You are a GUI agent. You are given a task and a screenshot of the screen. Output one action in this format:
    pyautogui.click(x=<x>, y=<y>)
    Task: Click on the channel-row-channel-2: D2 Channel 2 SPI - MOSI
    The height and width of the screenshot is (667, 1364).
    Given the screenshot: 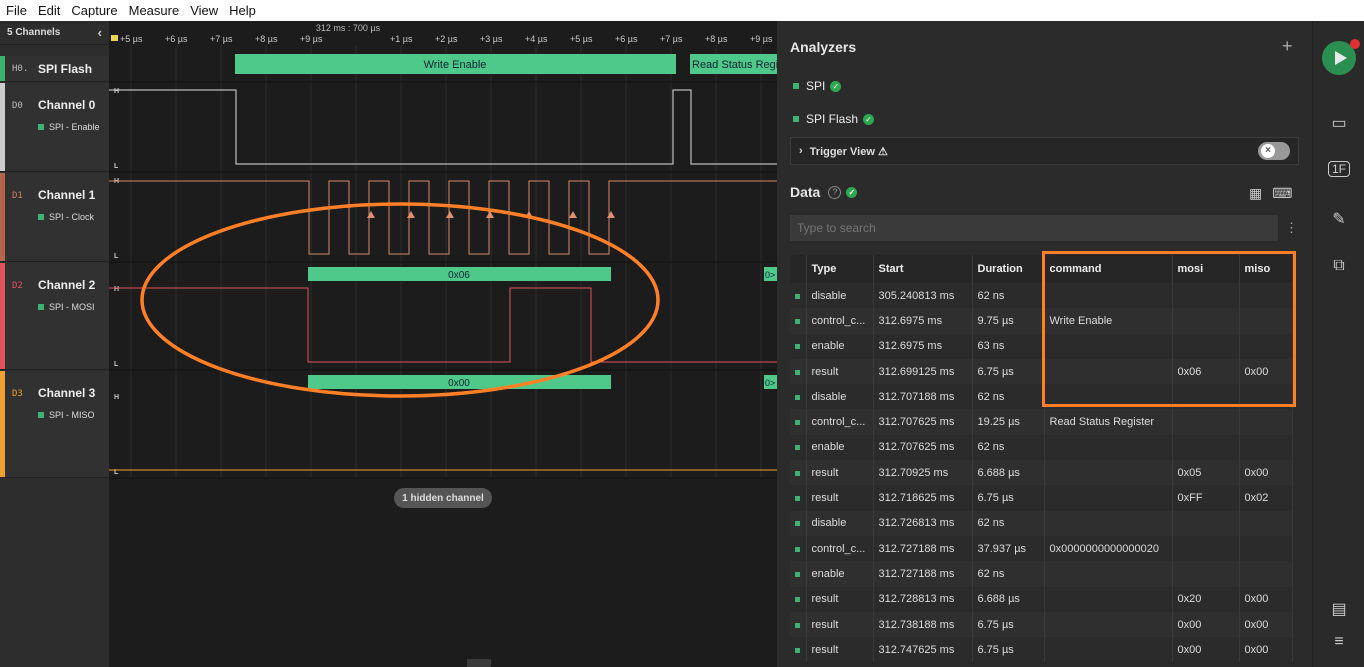 What is the action you would take?
    pyautogui.click(x=54, y=316)
    